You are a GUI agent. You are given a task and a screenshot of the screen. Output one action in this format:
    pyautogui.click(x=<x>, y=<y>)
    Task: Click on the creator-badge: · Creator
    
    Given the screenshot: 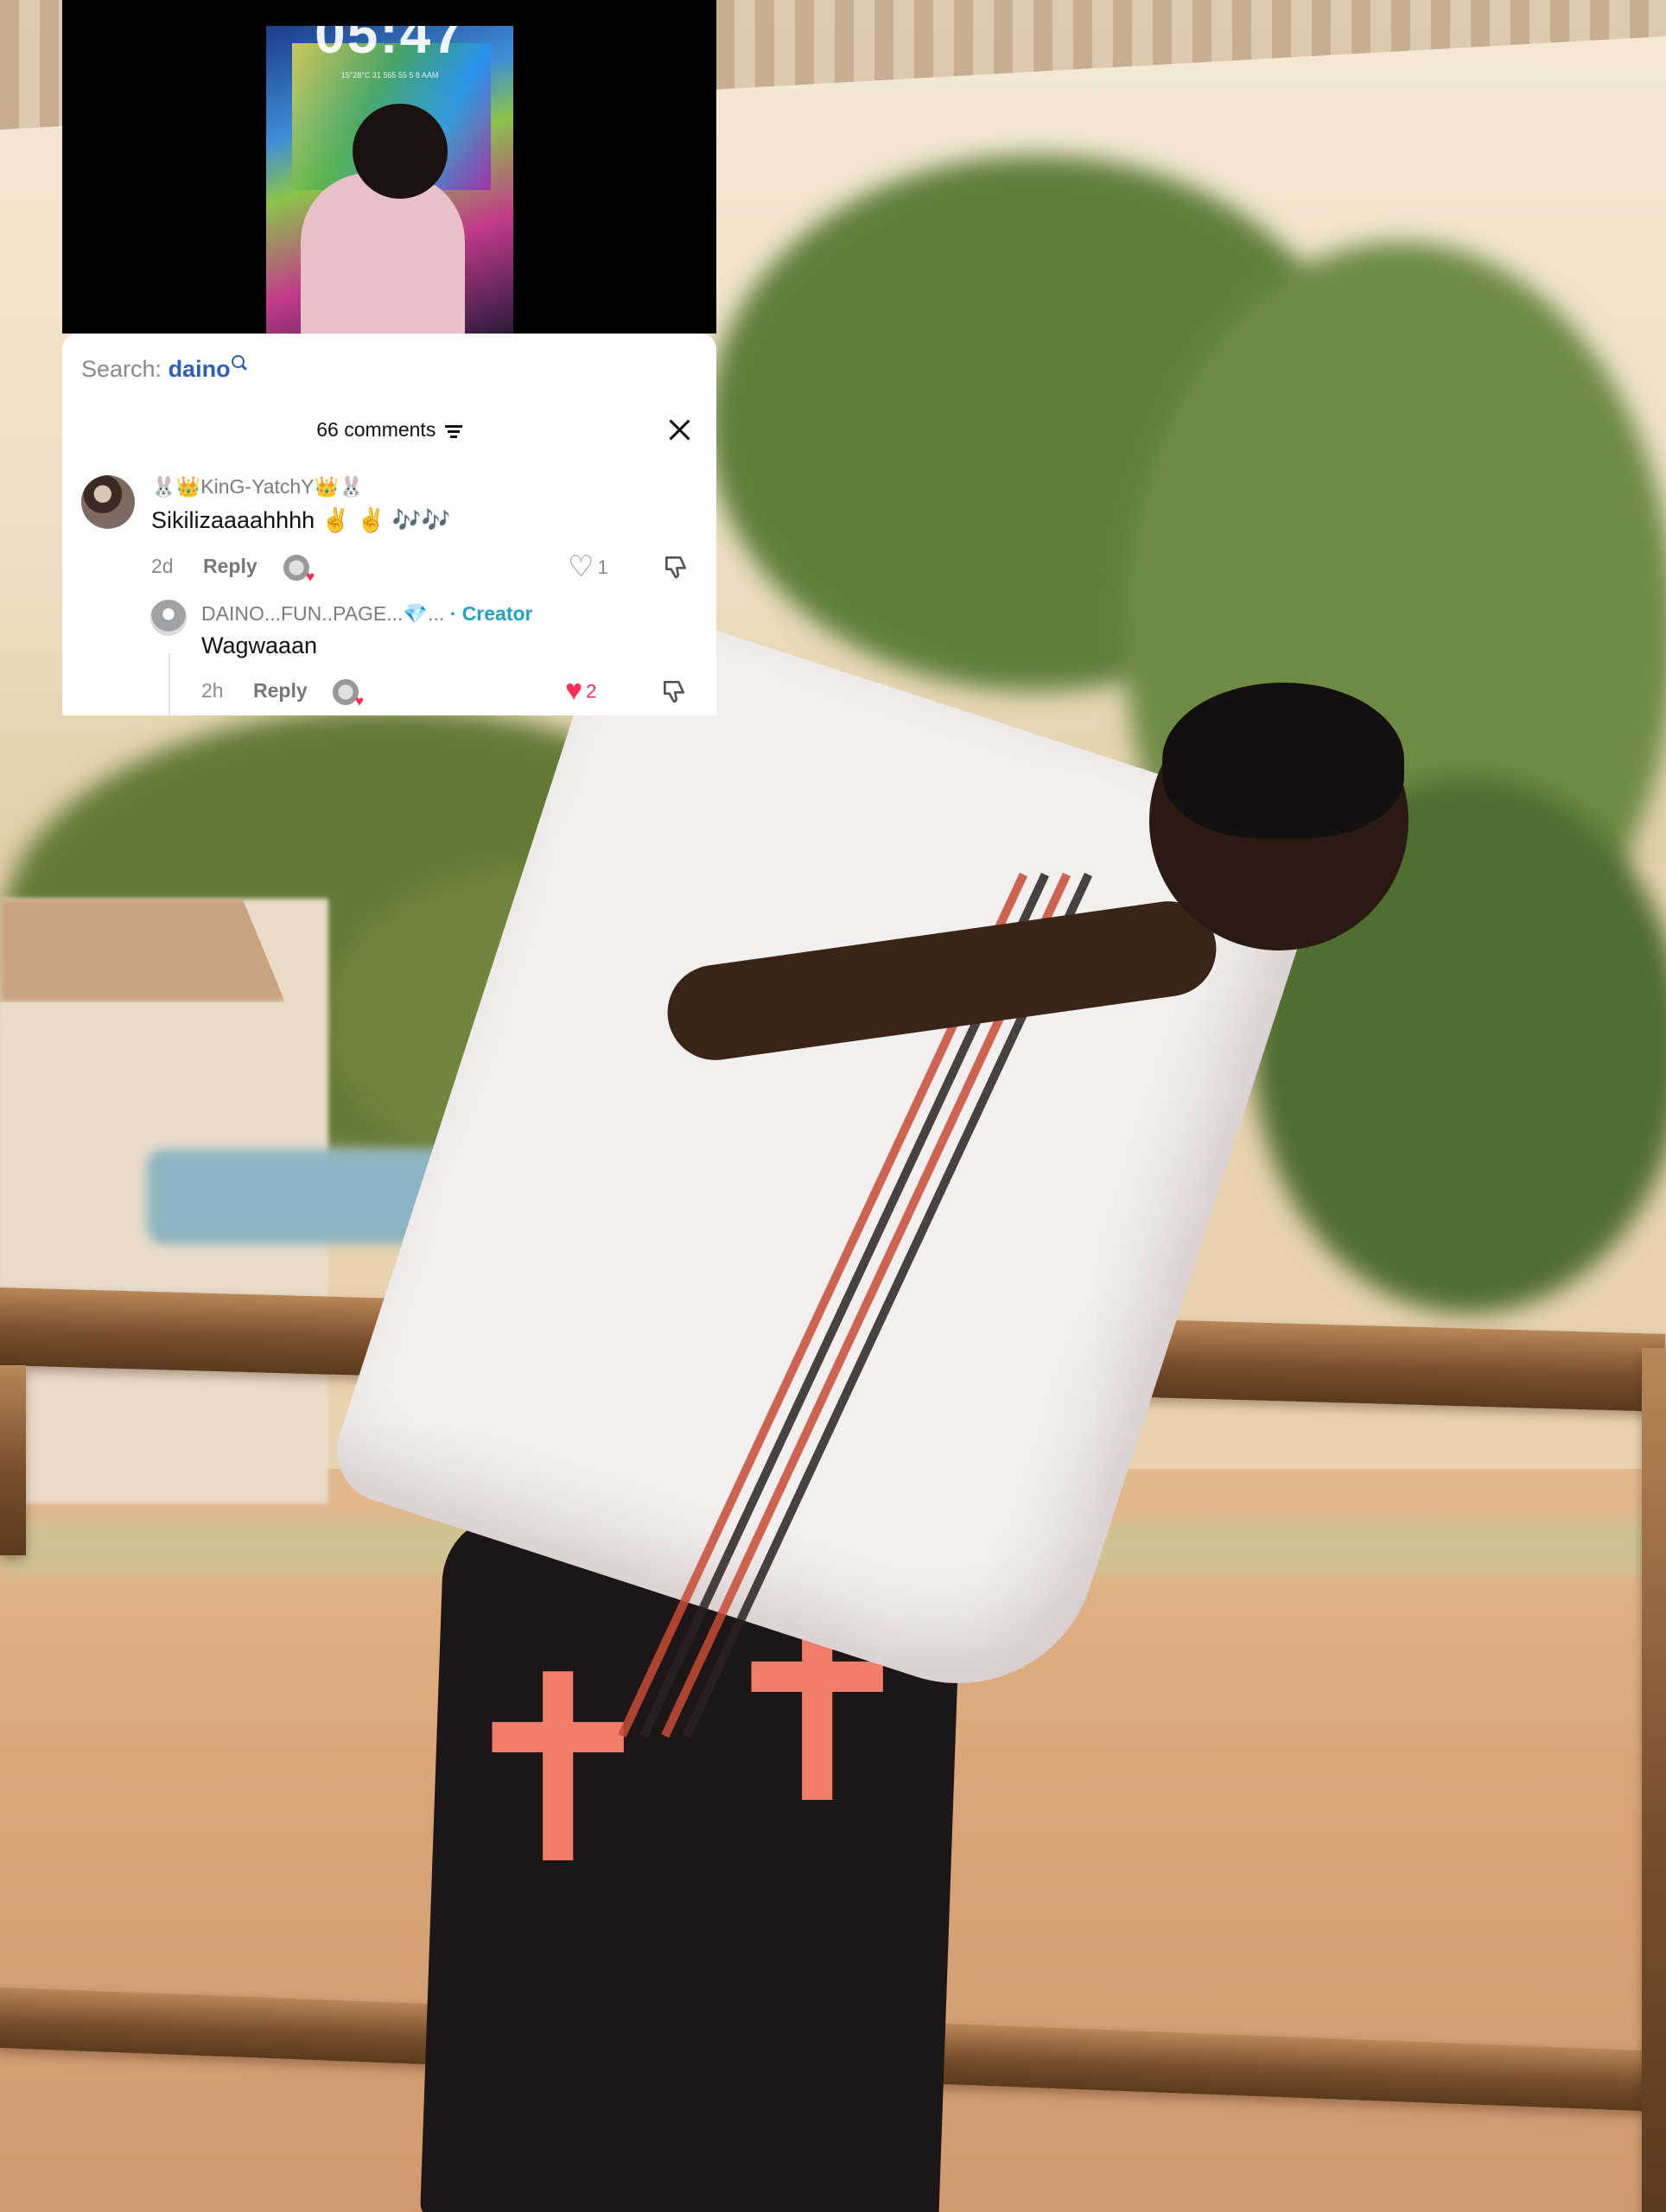 What is the action you would take?
    pyautogui.click(x=491, y=613)
    